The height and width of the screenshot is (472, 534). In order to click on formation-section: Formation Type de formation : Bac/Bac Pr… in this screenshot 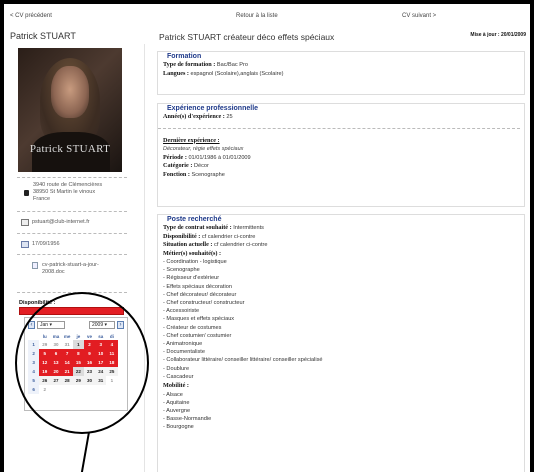, I will do `click(341, 73)`.